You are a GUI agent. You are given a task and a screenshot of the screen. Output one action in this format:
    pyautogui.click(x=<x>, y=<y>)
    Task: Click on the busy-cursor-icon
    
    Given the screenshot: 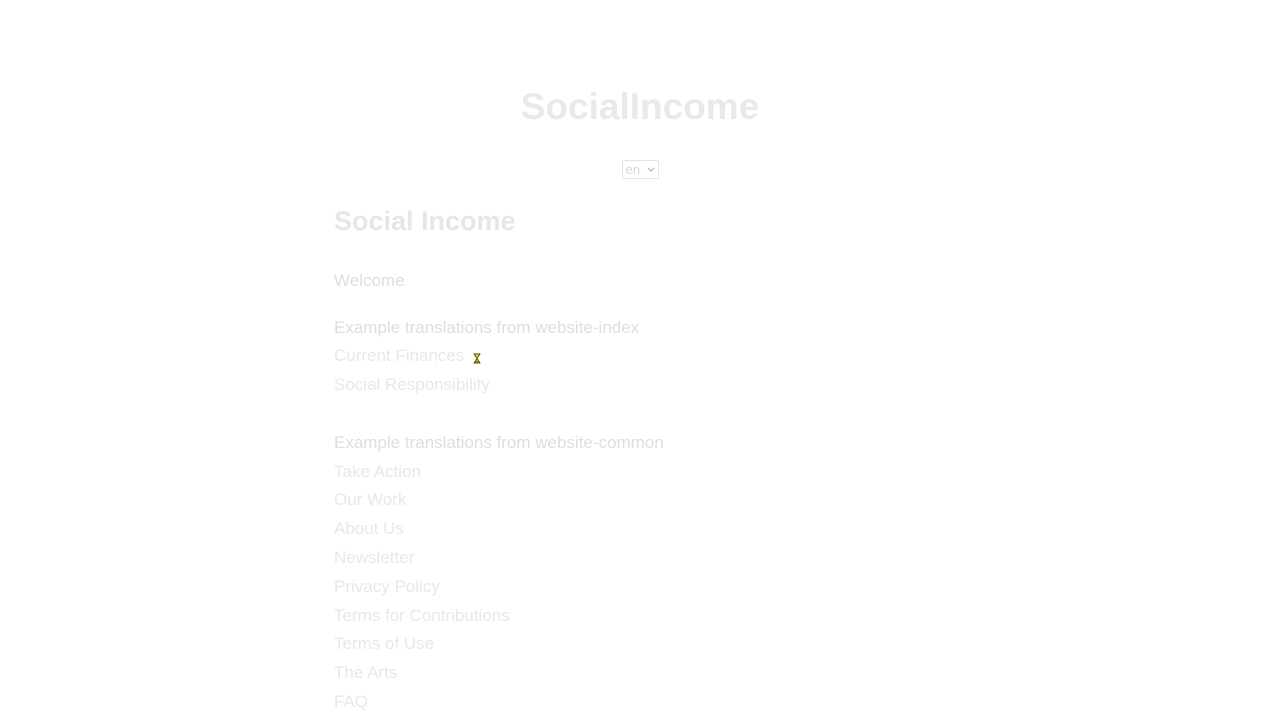 What is the action you would take?
    pyautogui.click(x=477, y=357)
    